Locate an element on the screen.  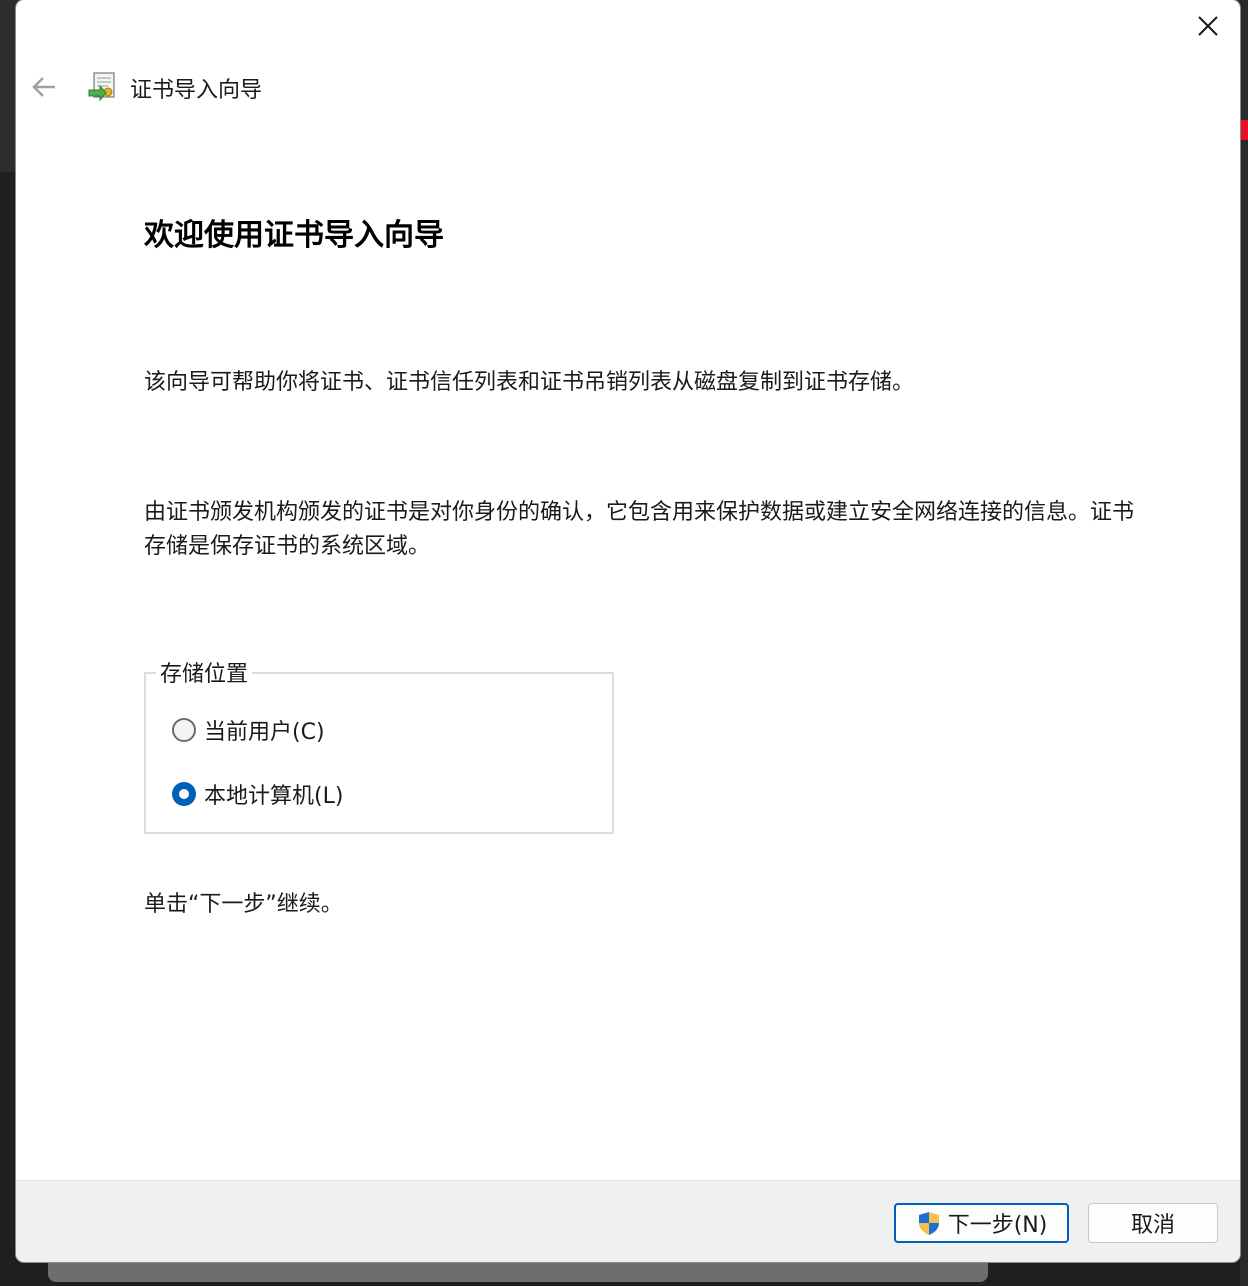
back-arrow-icon is located at coordinates (43, 87).